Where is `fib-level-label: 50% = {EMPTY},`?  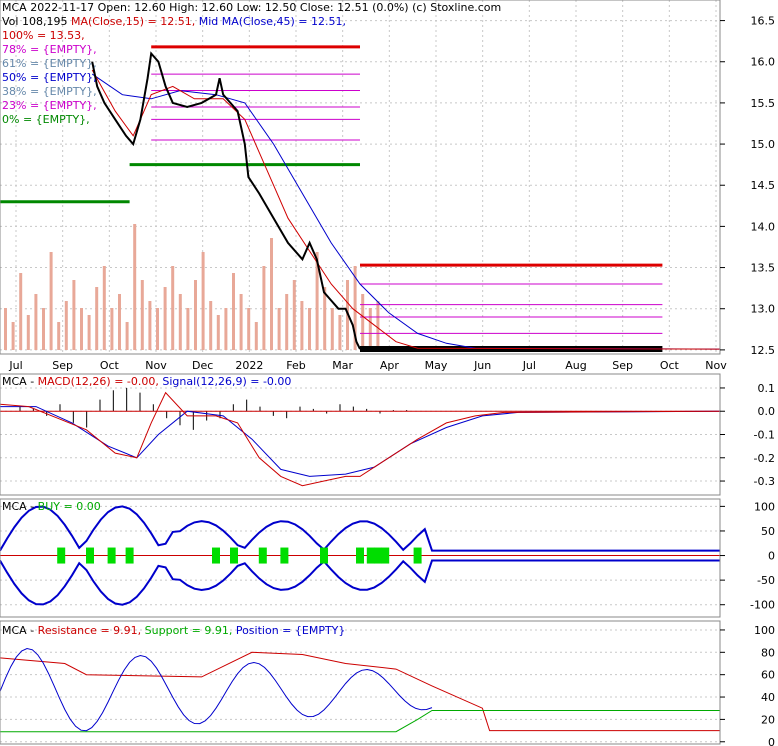 fib-level-label: 50% = {EMPTY}, is located at coordinates (49, 77).